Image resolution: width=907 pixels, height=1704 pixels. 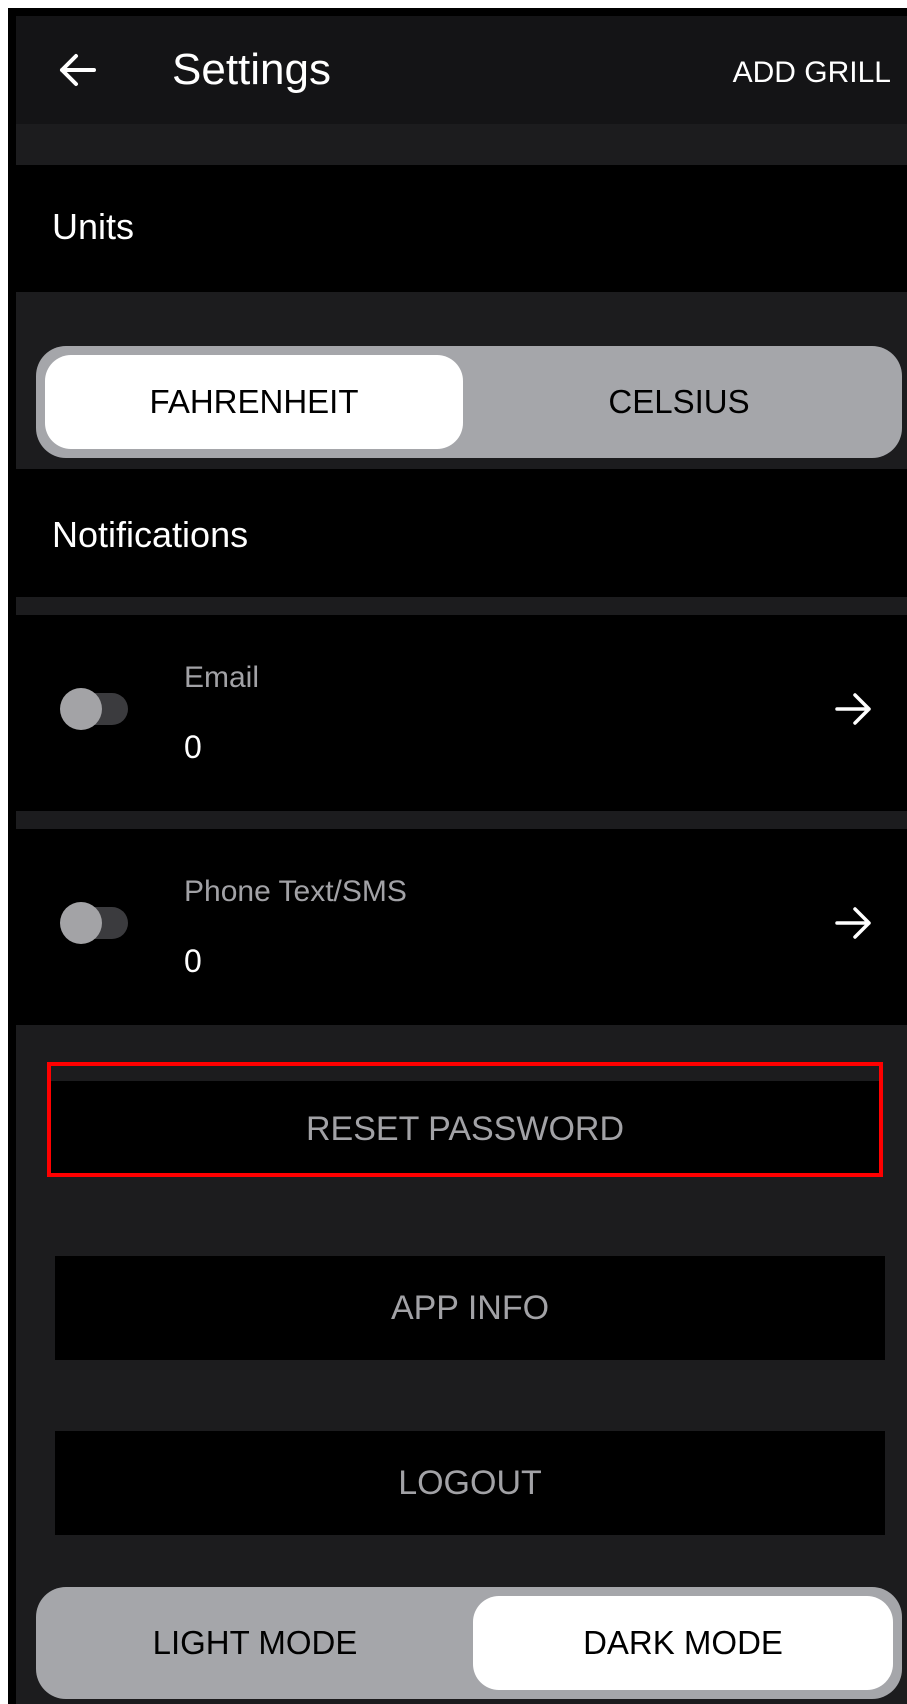 What do you see at coordinates (251, 69) in the screenshot?
I see `page-title: Settings` at bounding box center [251, 69].